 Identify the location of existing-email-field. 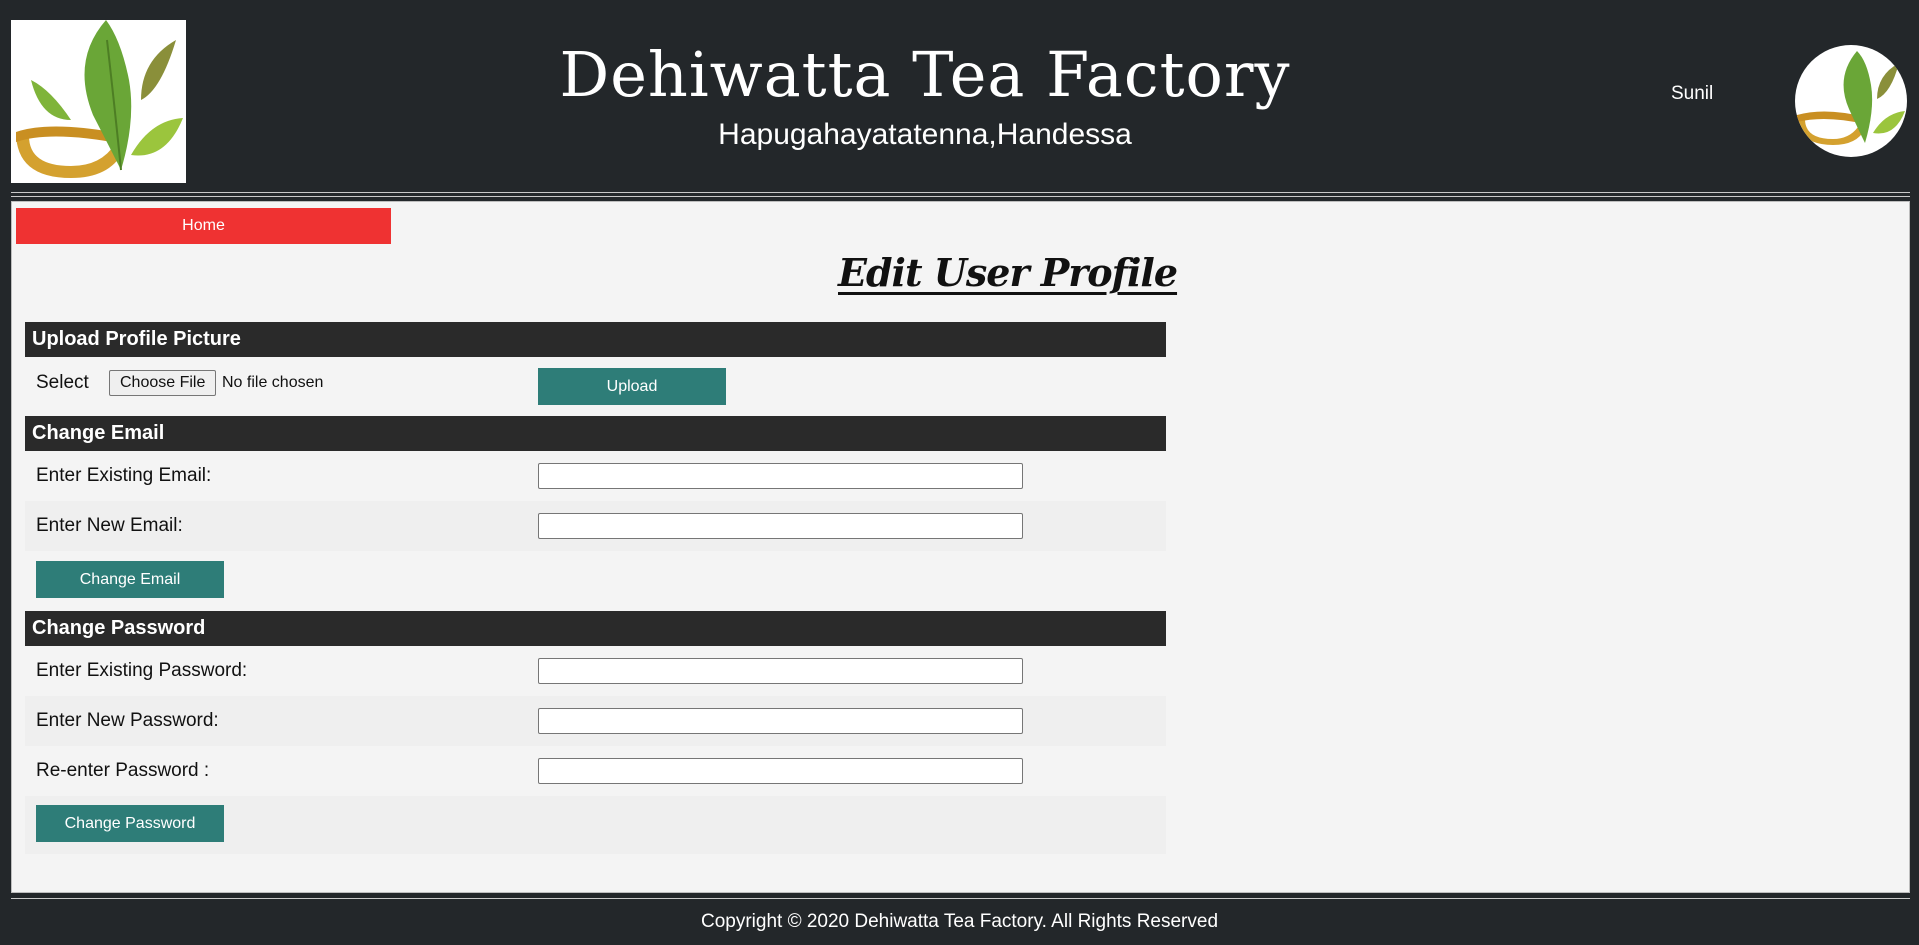
(780, 476).